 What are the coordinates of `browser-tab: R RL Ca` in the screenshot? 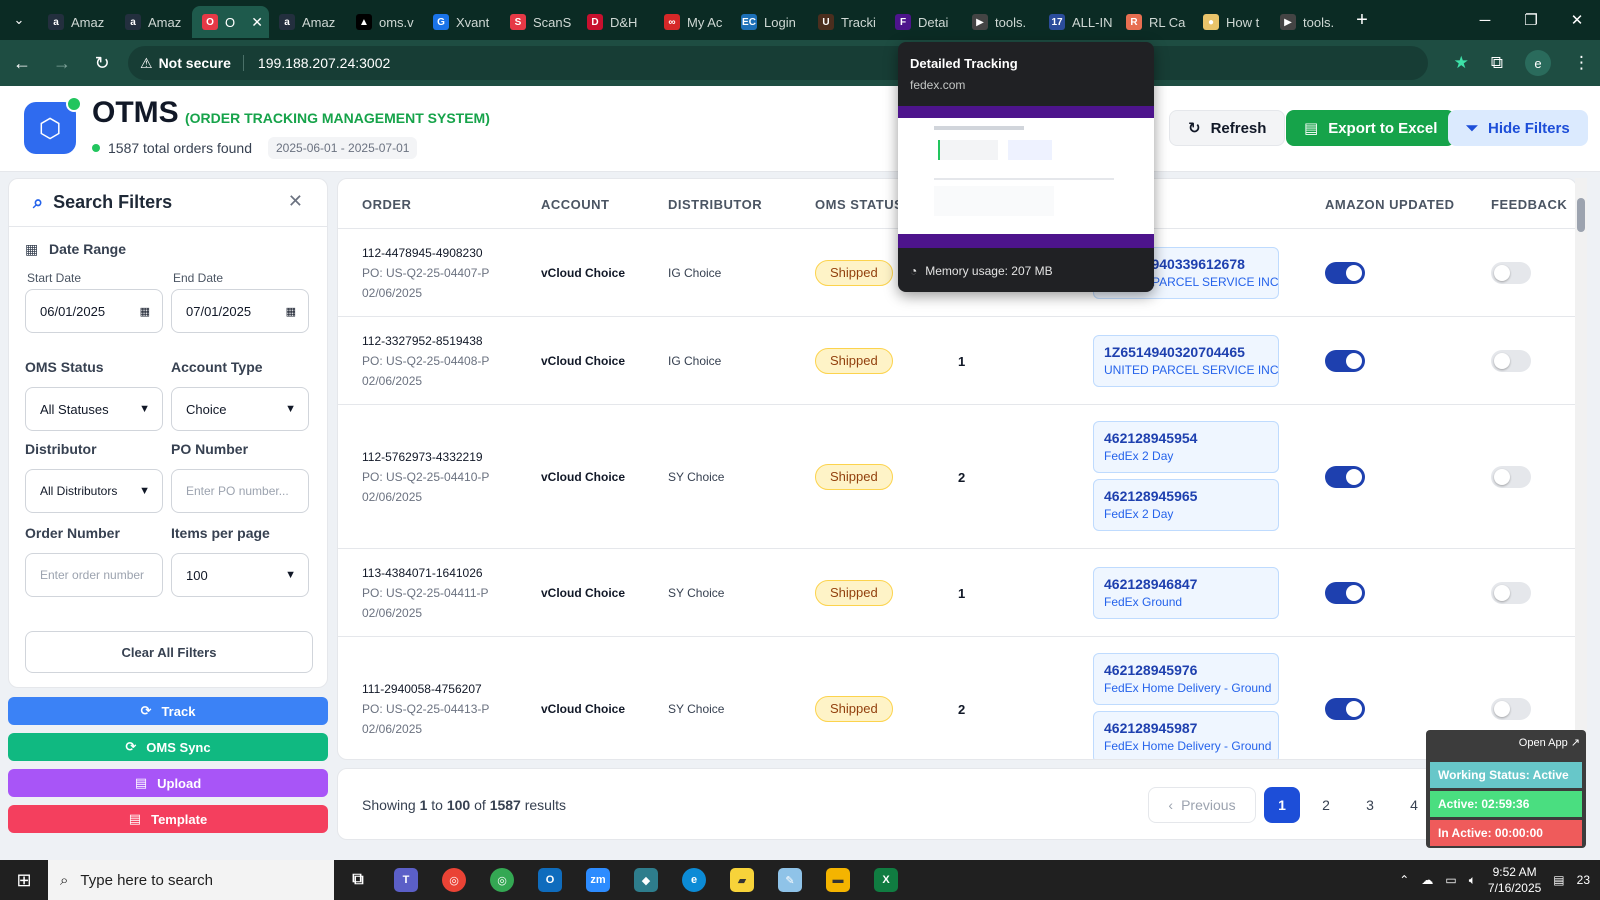 It's located at (1154, 22).